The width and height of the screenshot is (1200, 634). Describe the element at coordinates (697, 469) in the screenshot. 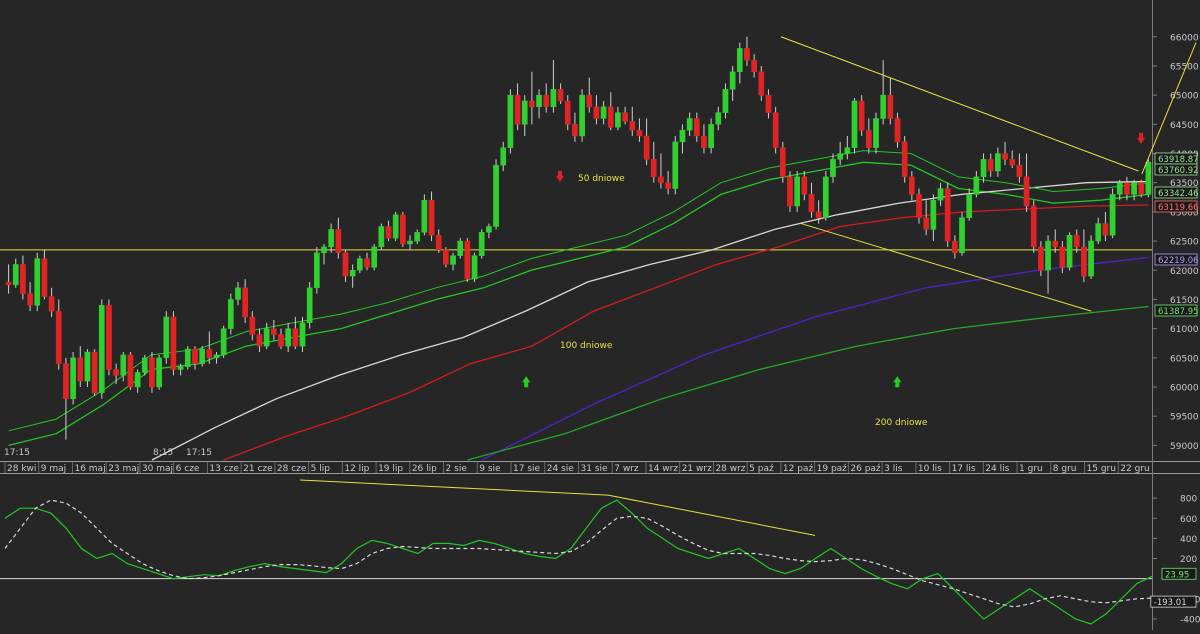

I see `date-axis-tick-label: 21 wrz` at that location.